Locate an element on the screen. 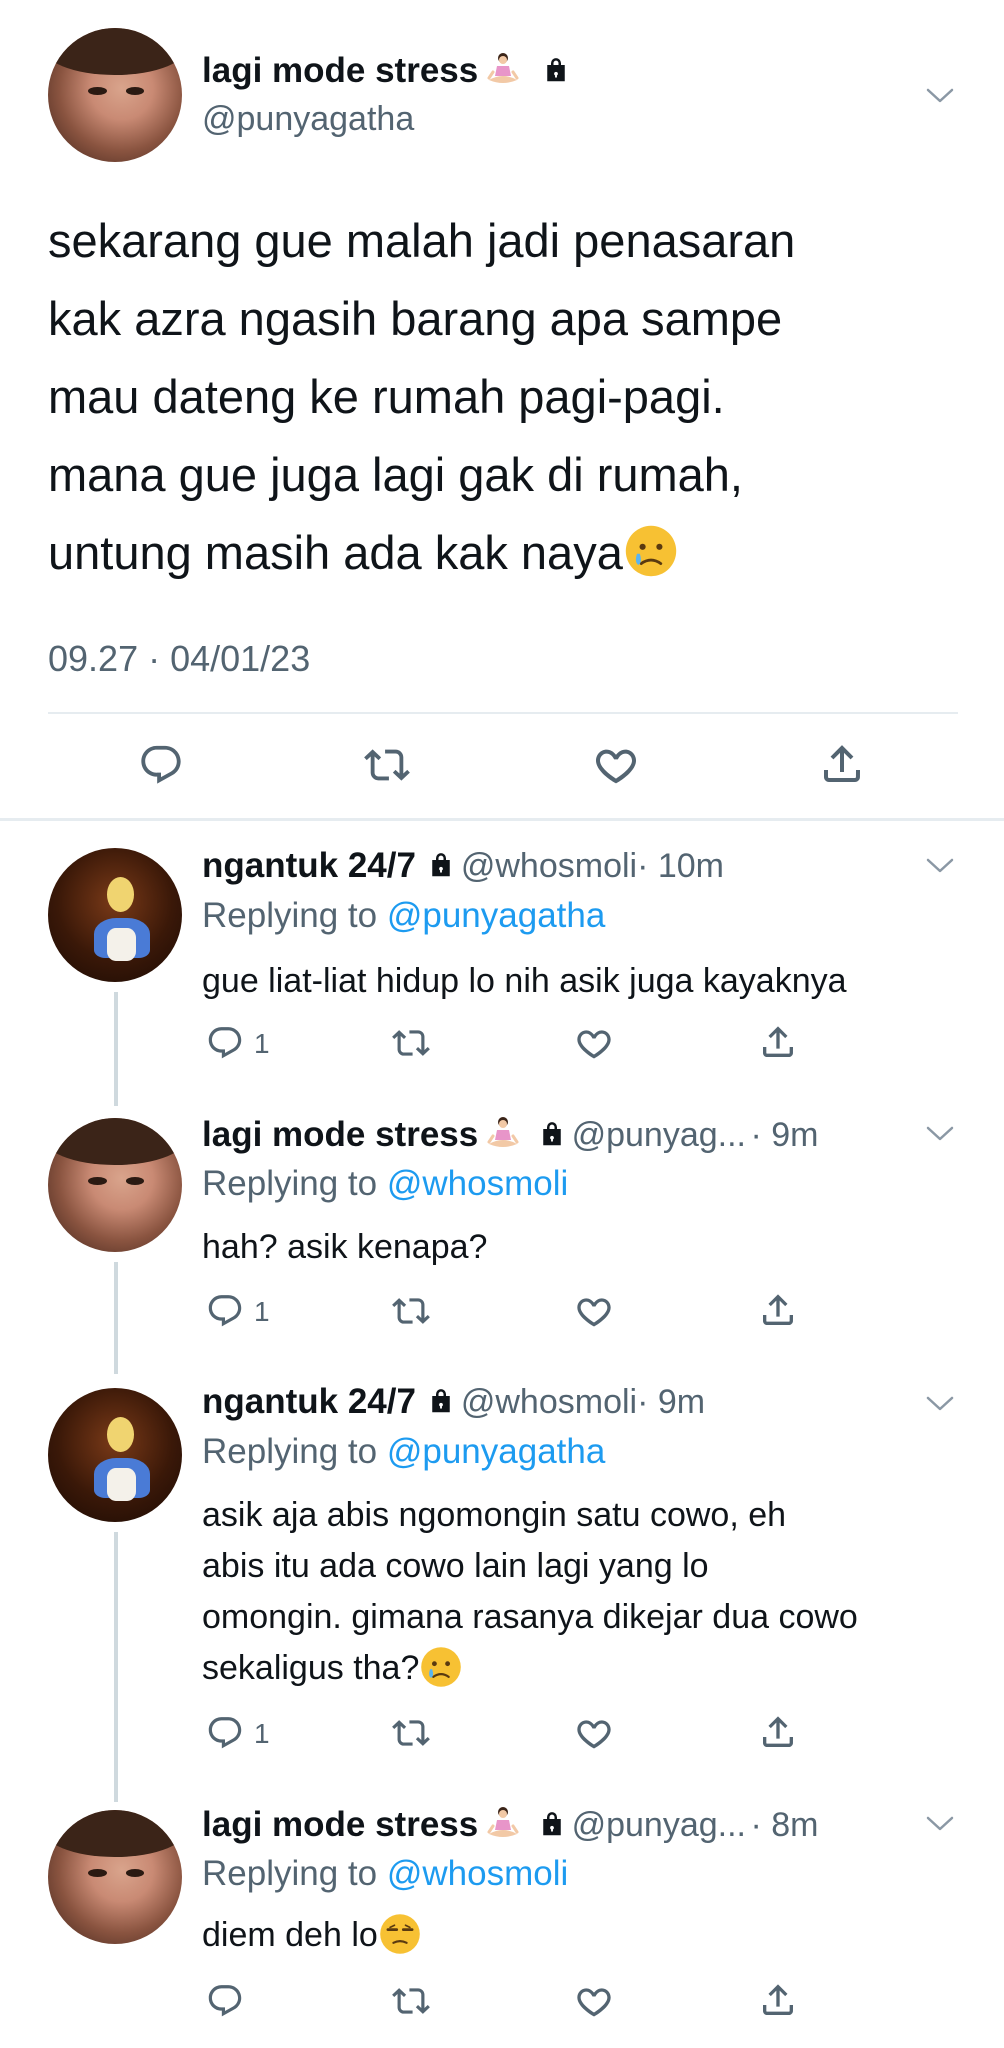 This screenshot has width=1004, height=2048. author-name-row: lagi mode stress is located at coordinates (386, 70).